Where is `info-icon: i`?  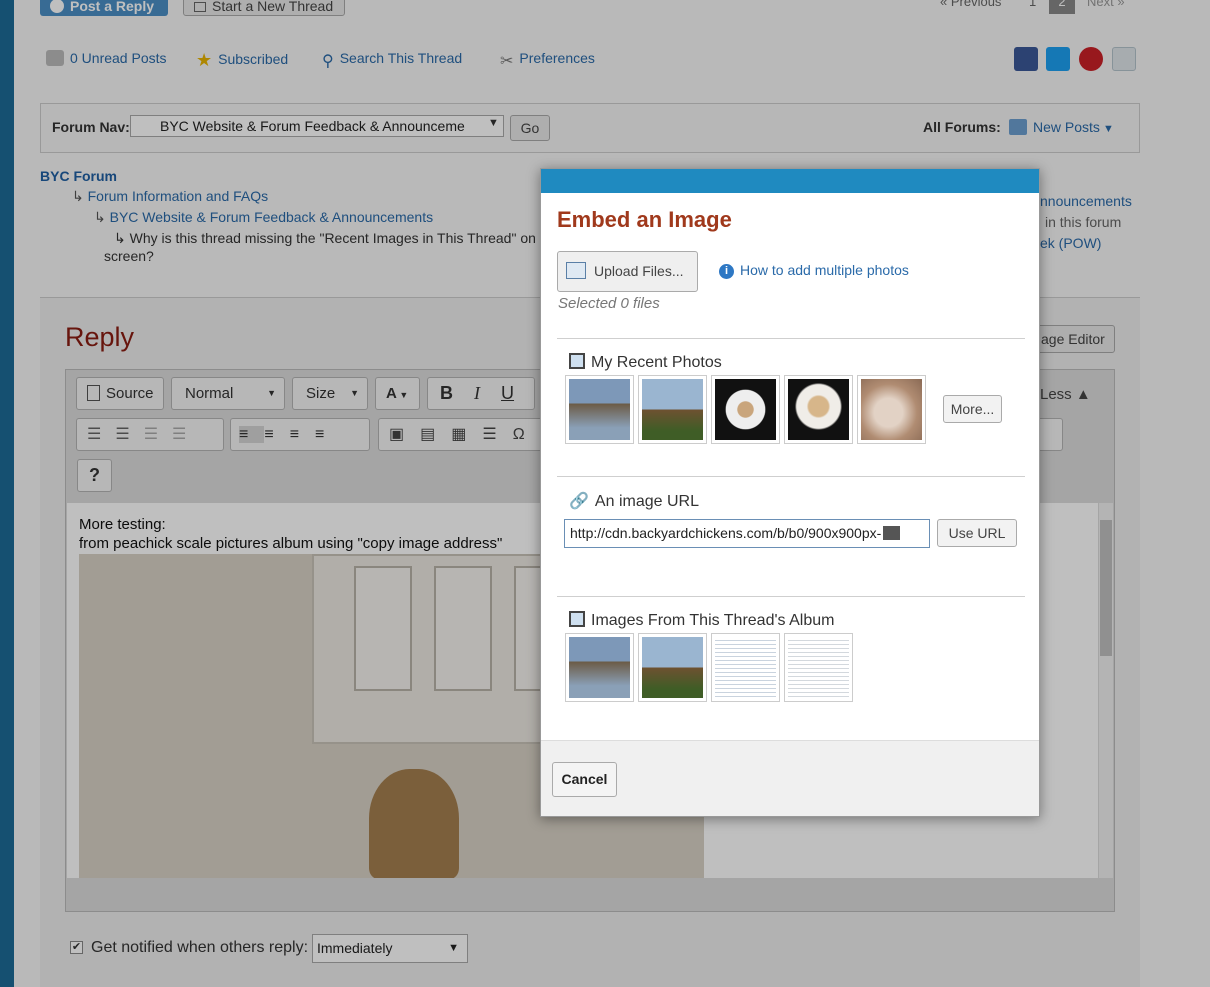
info-icon: i is located at coordinates (726, 271).